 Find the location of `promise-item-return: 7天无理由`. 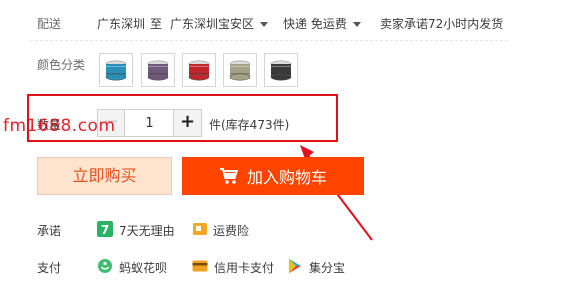

promise-item-return: 7天无理由 is located at coordinates (147, 230).